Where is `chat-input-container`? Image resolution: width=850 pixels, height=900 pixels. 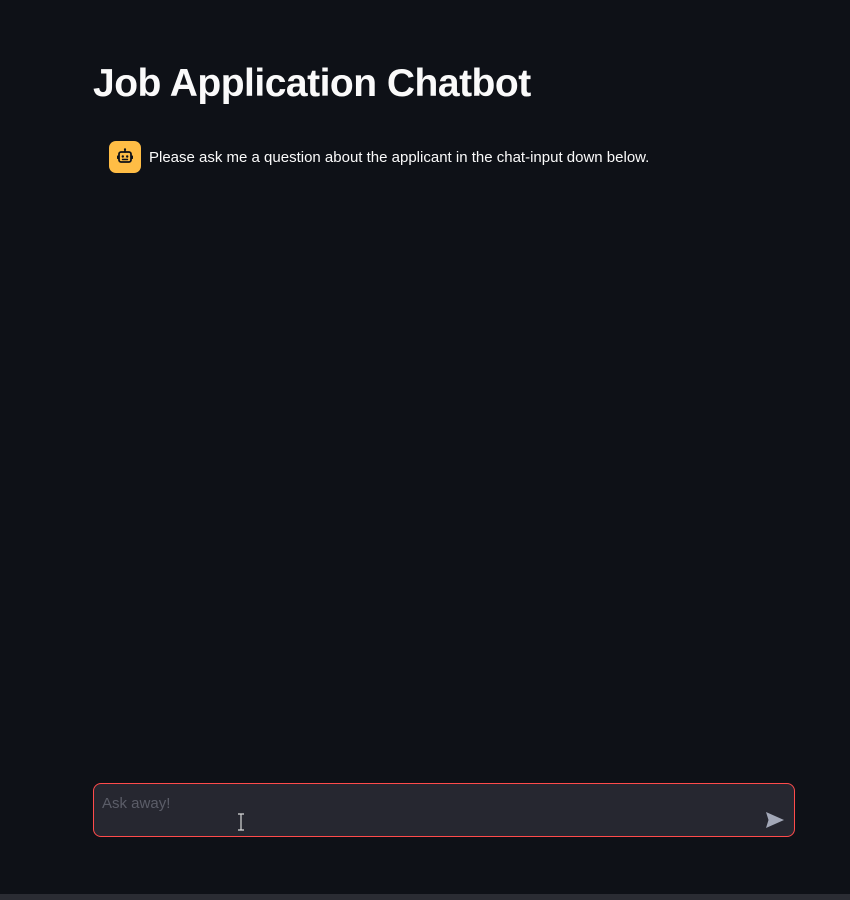
chat-input-container is located at coordinates (444, 810).